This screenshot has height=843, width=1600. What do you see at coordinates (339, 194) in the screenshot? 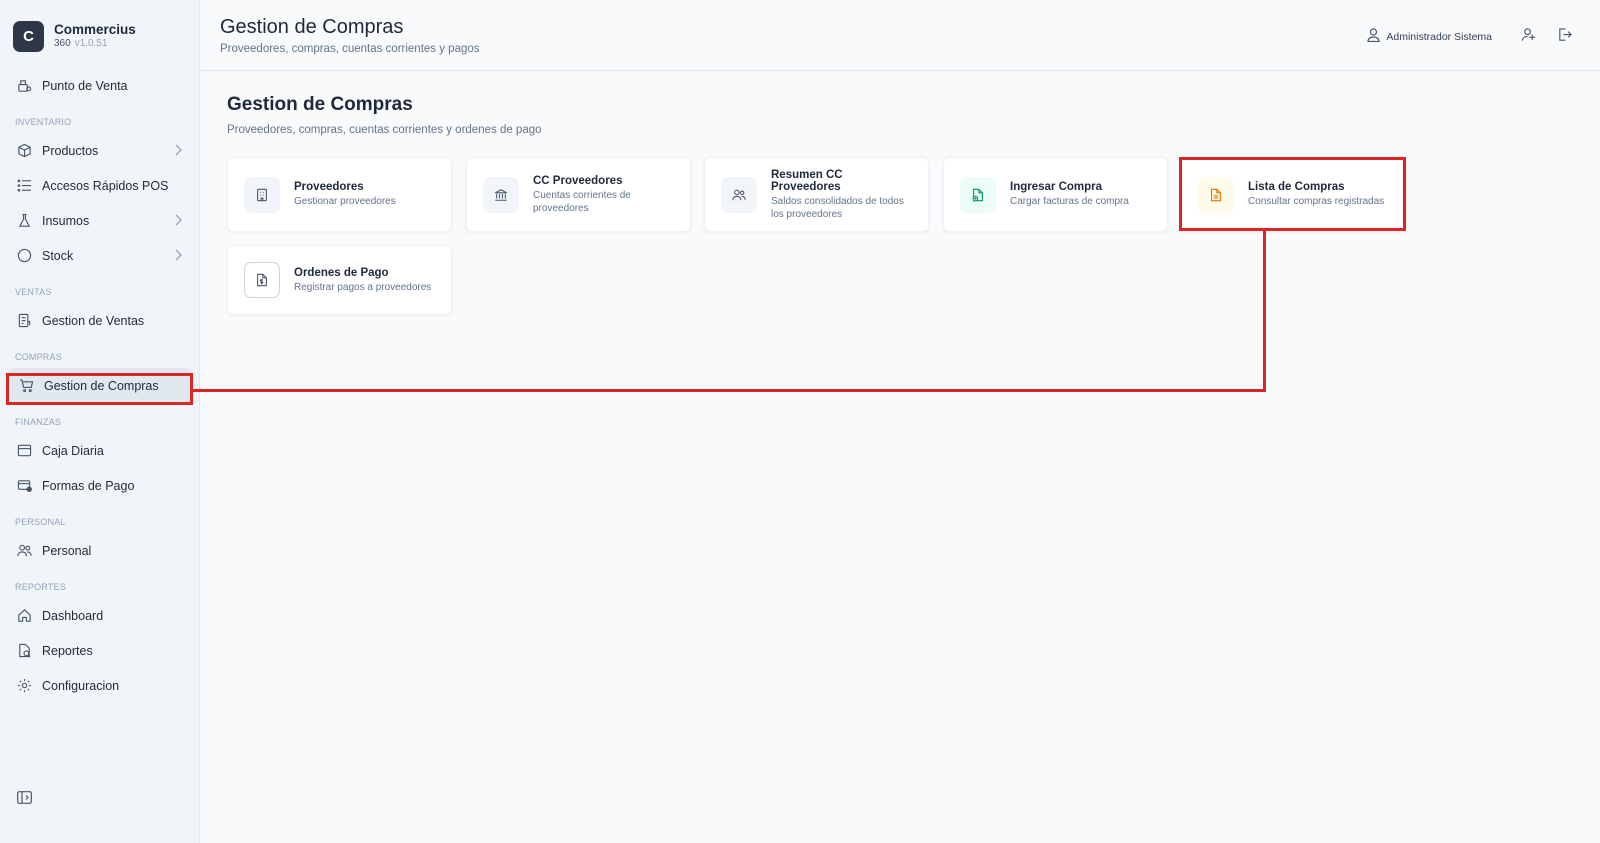
I see `card-proveedores: Proveedores Gestionar proveedores` at bounding box center [339, 194].